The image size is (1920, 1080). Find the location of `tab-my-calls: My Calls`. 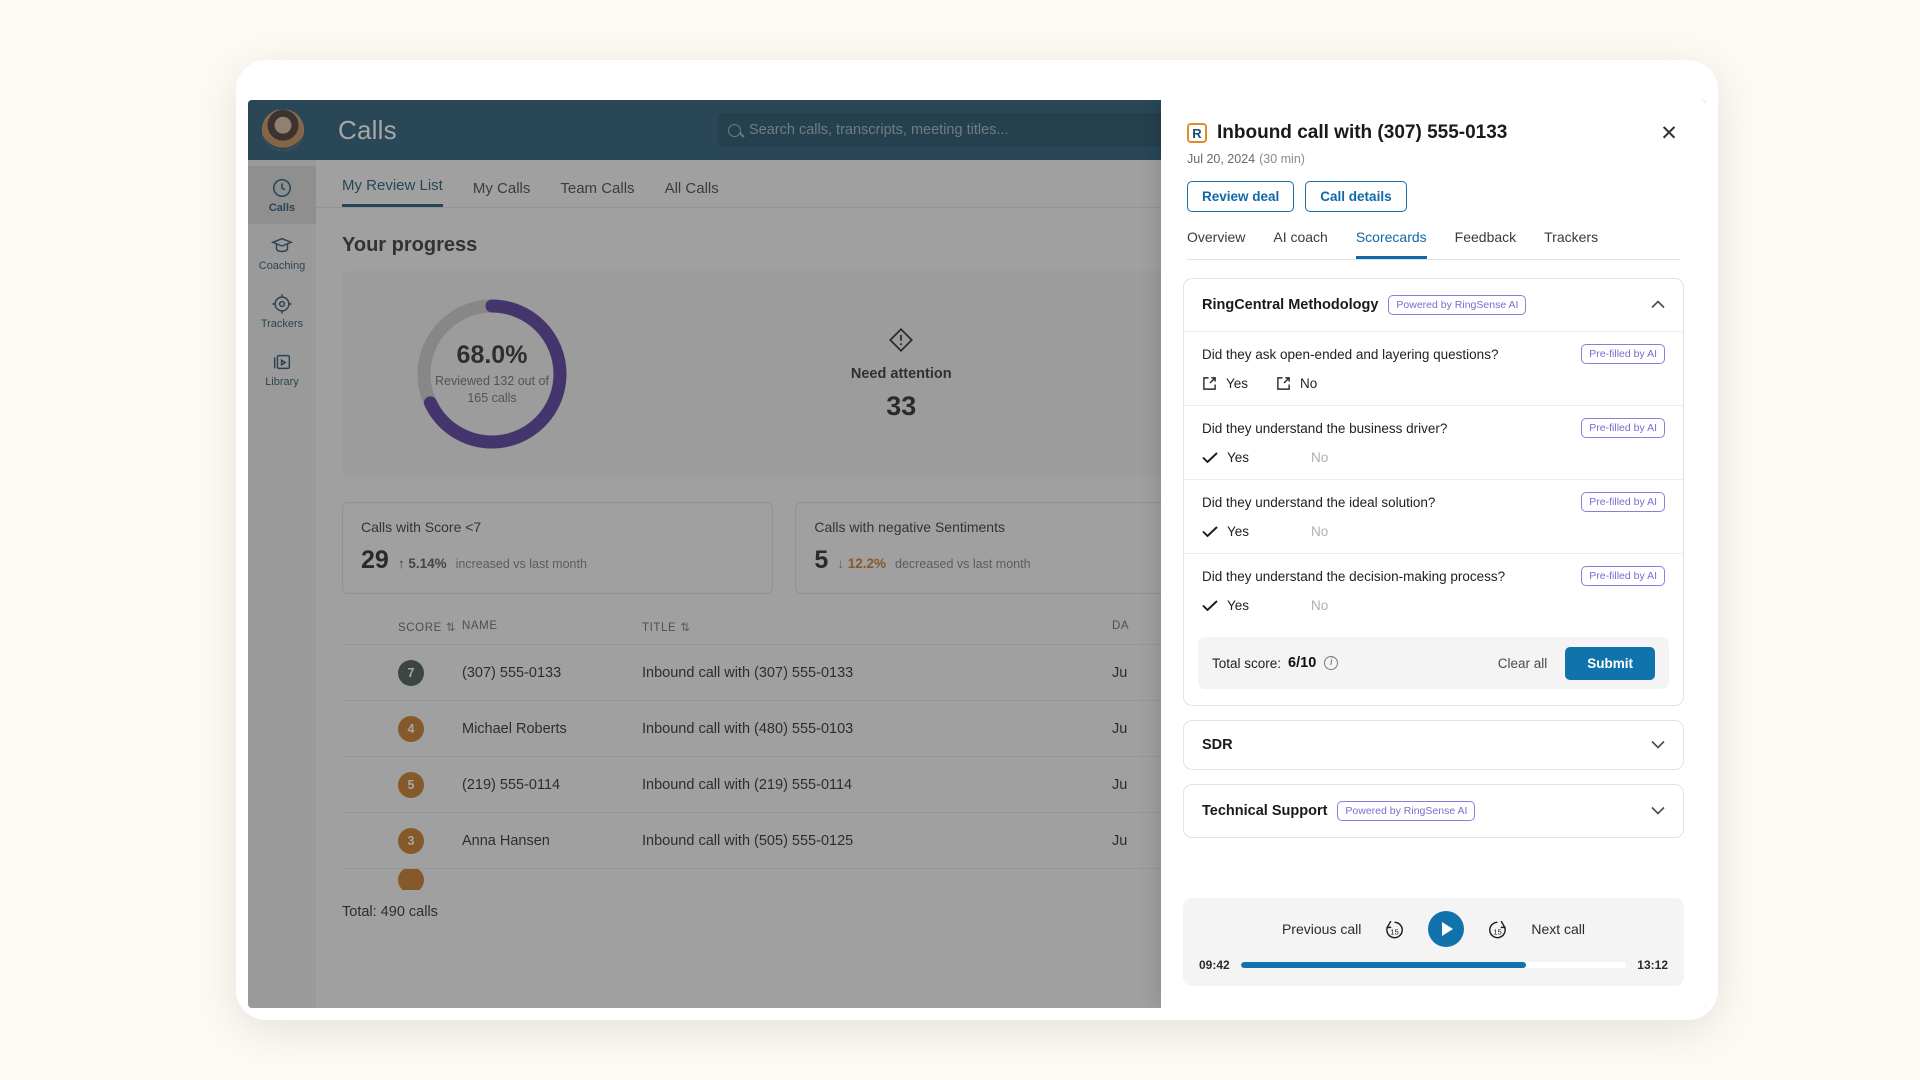

tab-my-calls: My Calls is located at coordinates (502, 193).